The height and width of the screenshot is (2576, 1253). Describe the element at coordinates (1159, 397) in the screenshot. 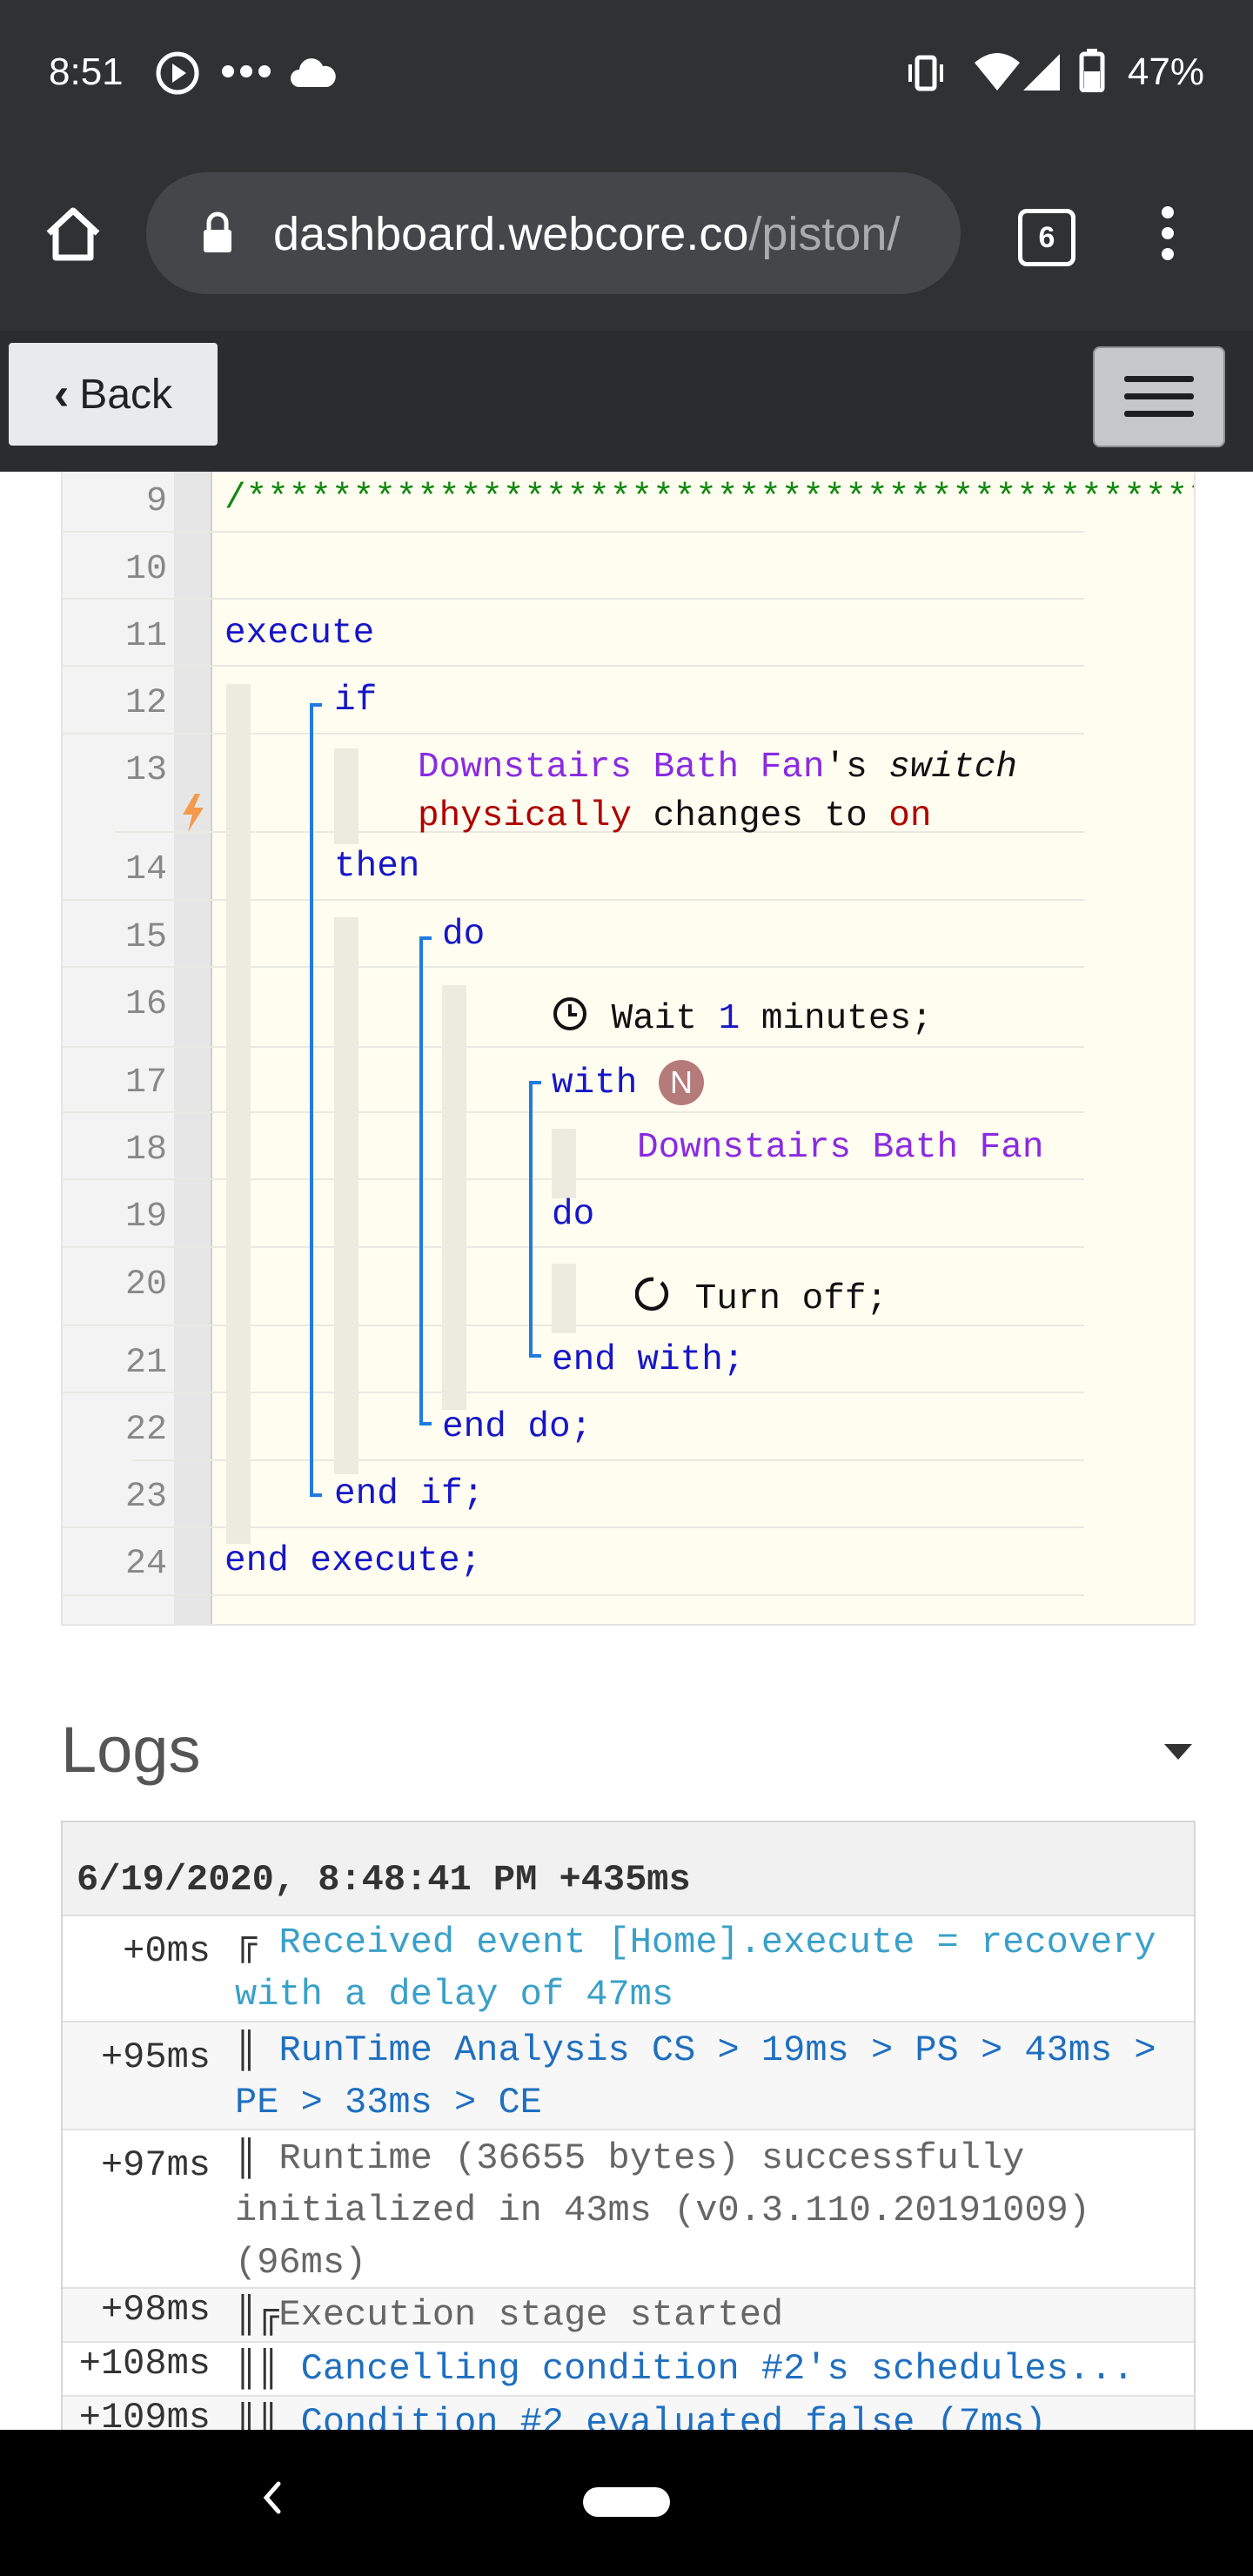

I see `menu-button` at that location.